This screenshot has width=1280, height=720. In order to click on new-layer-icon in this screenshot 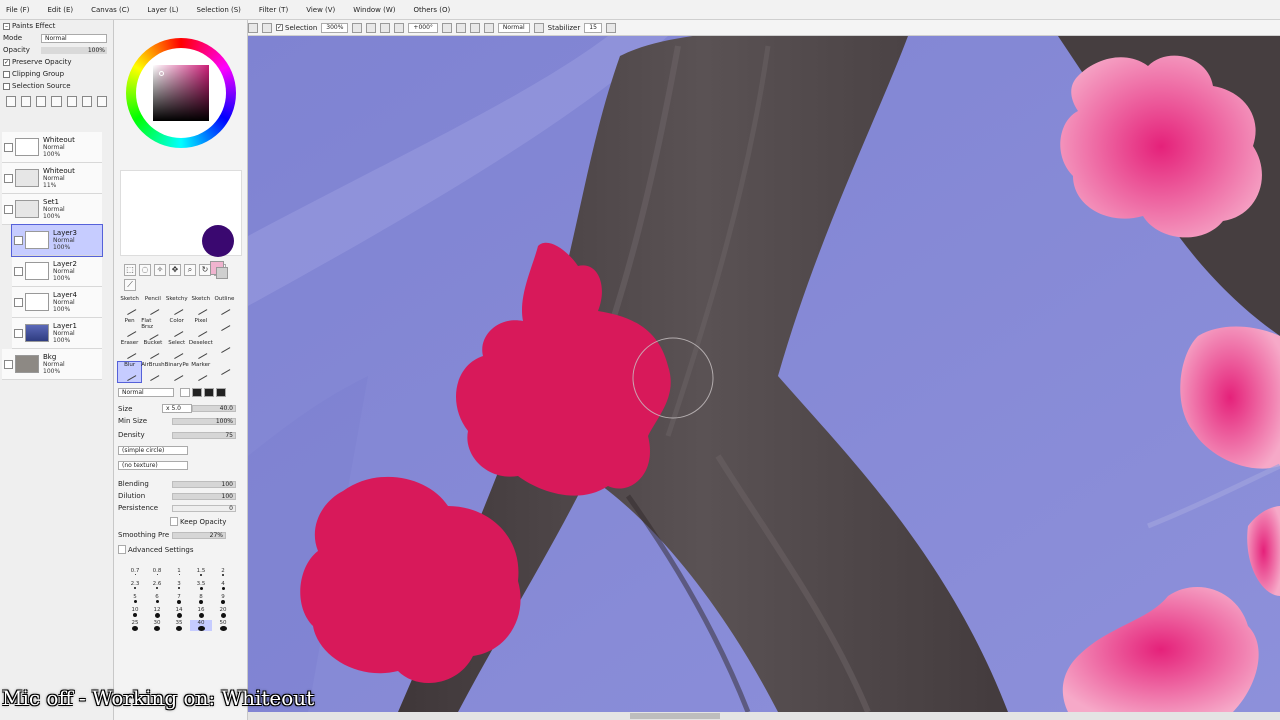, I will do `click(11, 101)`.